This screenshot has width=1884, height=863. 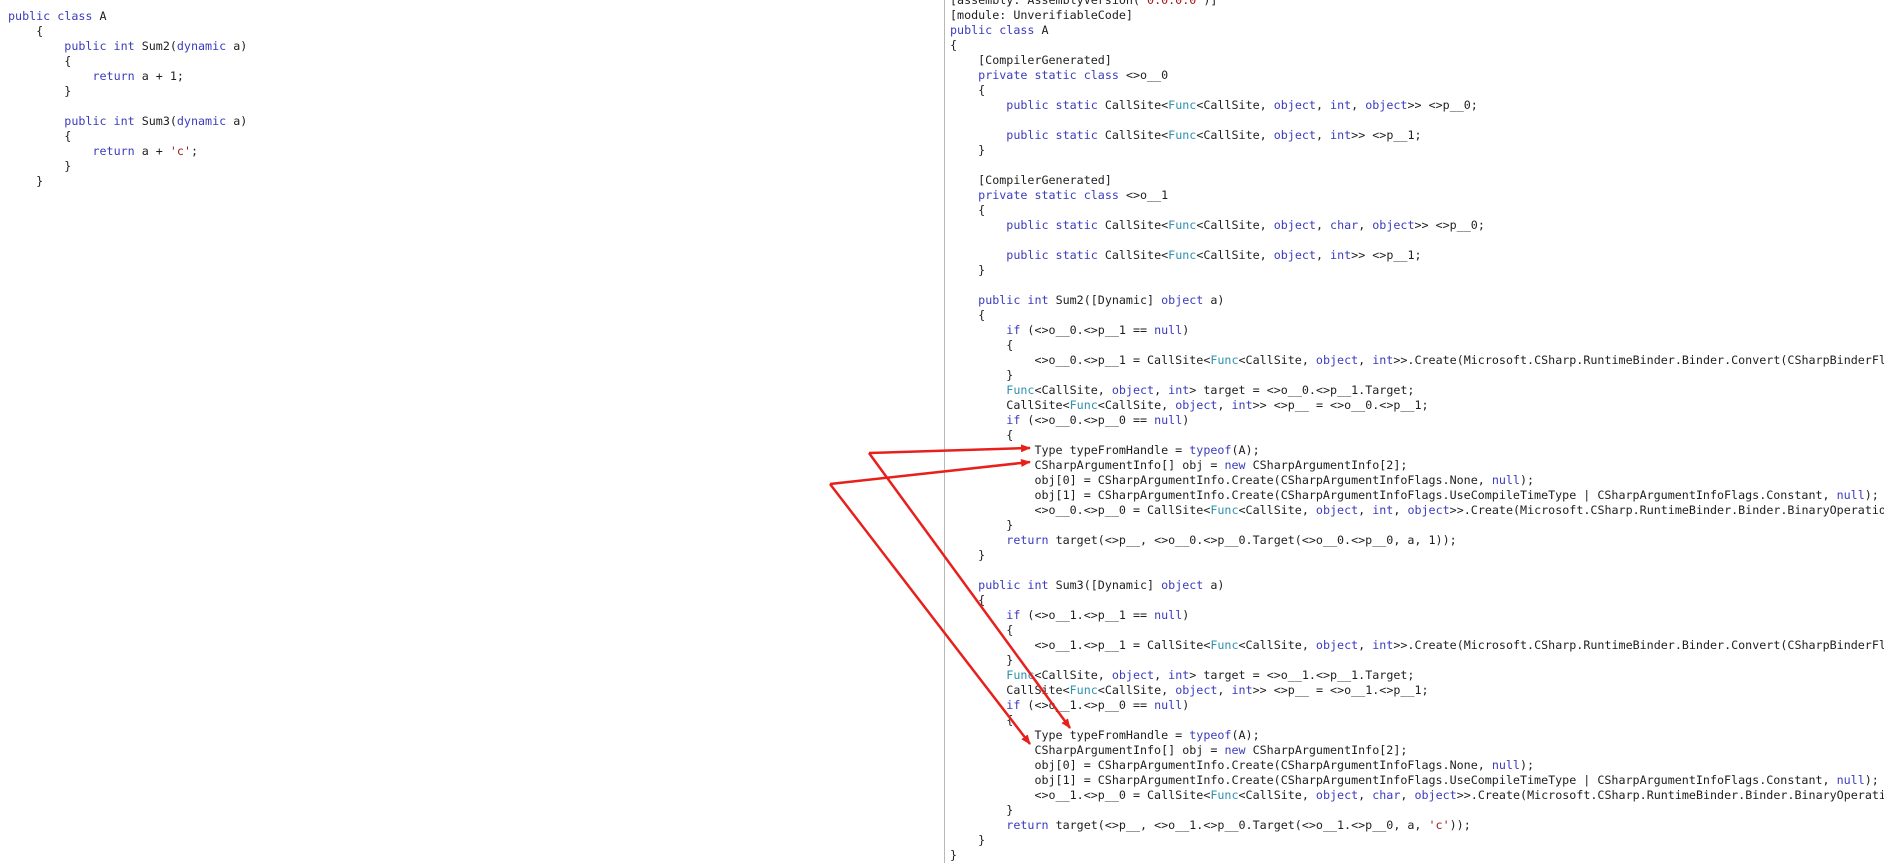 I want to click on code-line: public int Sum2([Dynamic] object a), so click(x=1087, y=300).